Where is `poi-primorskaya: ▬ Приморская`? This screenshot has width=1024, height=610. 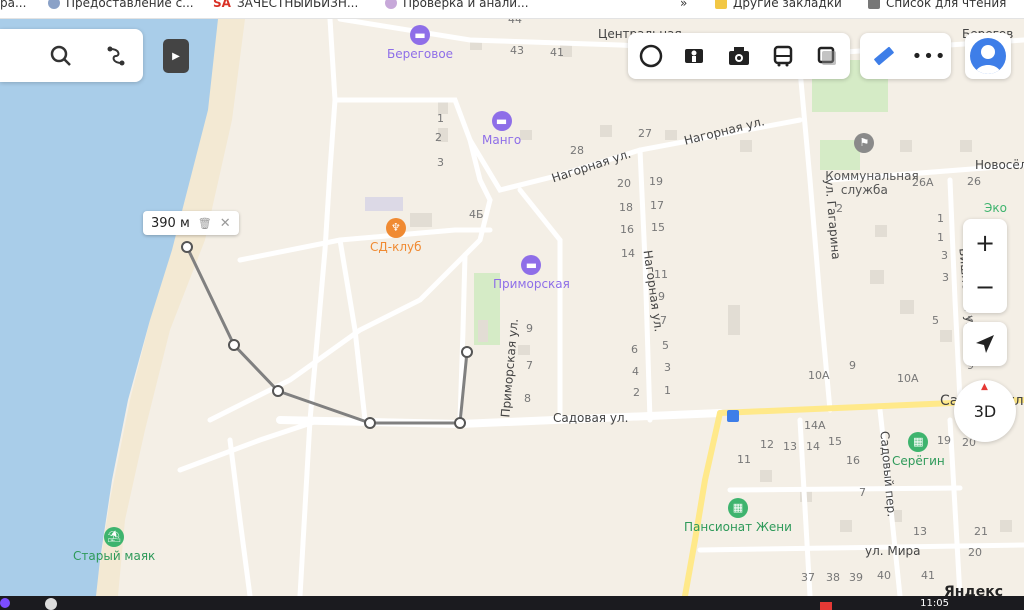 poi-primorskaya: ▬ Приморская is located at coordinates (531, 273).